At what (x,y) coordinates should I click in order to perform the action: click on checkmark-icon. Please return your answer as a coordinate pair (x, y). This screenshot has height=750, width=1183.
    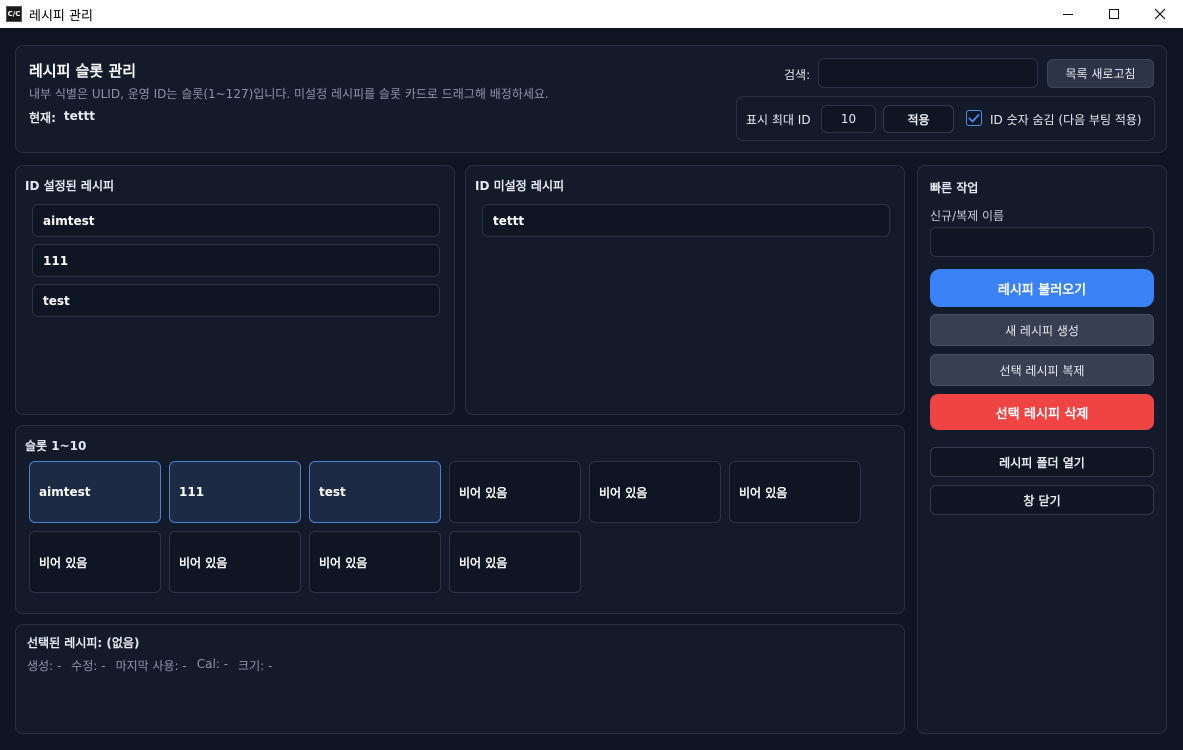
    Looking at the image, I should click on (974, 118).